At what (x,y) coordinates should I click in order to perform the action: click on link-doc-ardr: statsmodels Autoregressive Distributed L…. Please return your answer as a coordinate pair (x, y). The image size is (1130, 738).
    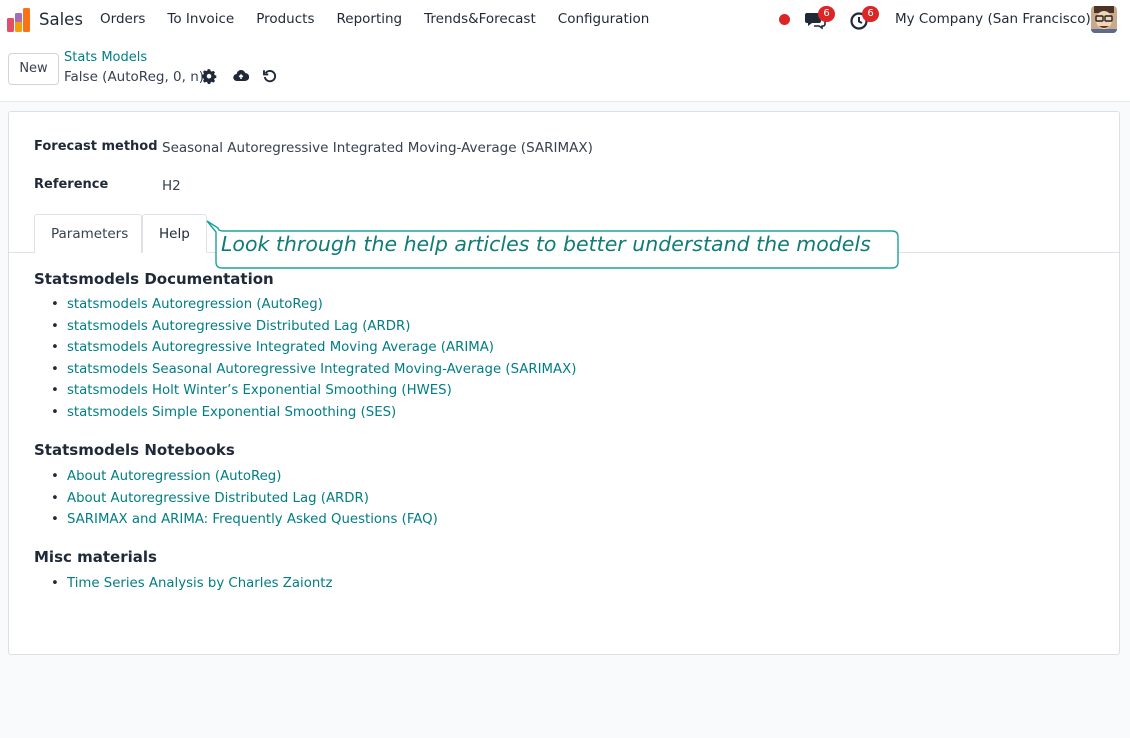
    Looking at the image, I should click on (313, 330).